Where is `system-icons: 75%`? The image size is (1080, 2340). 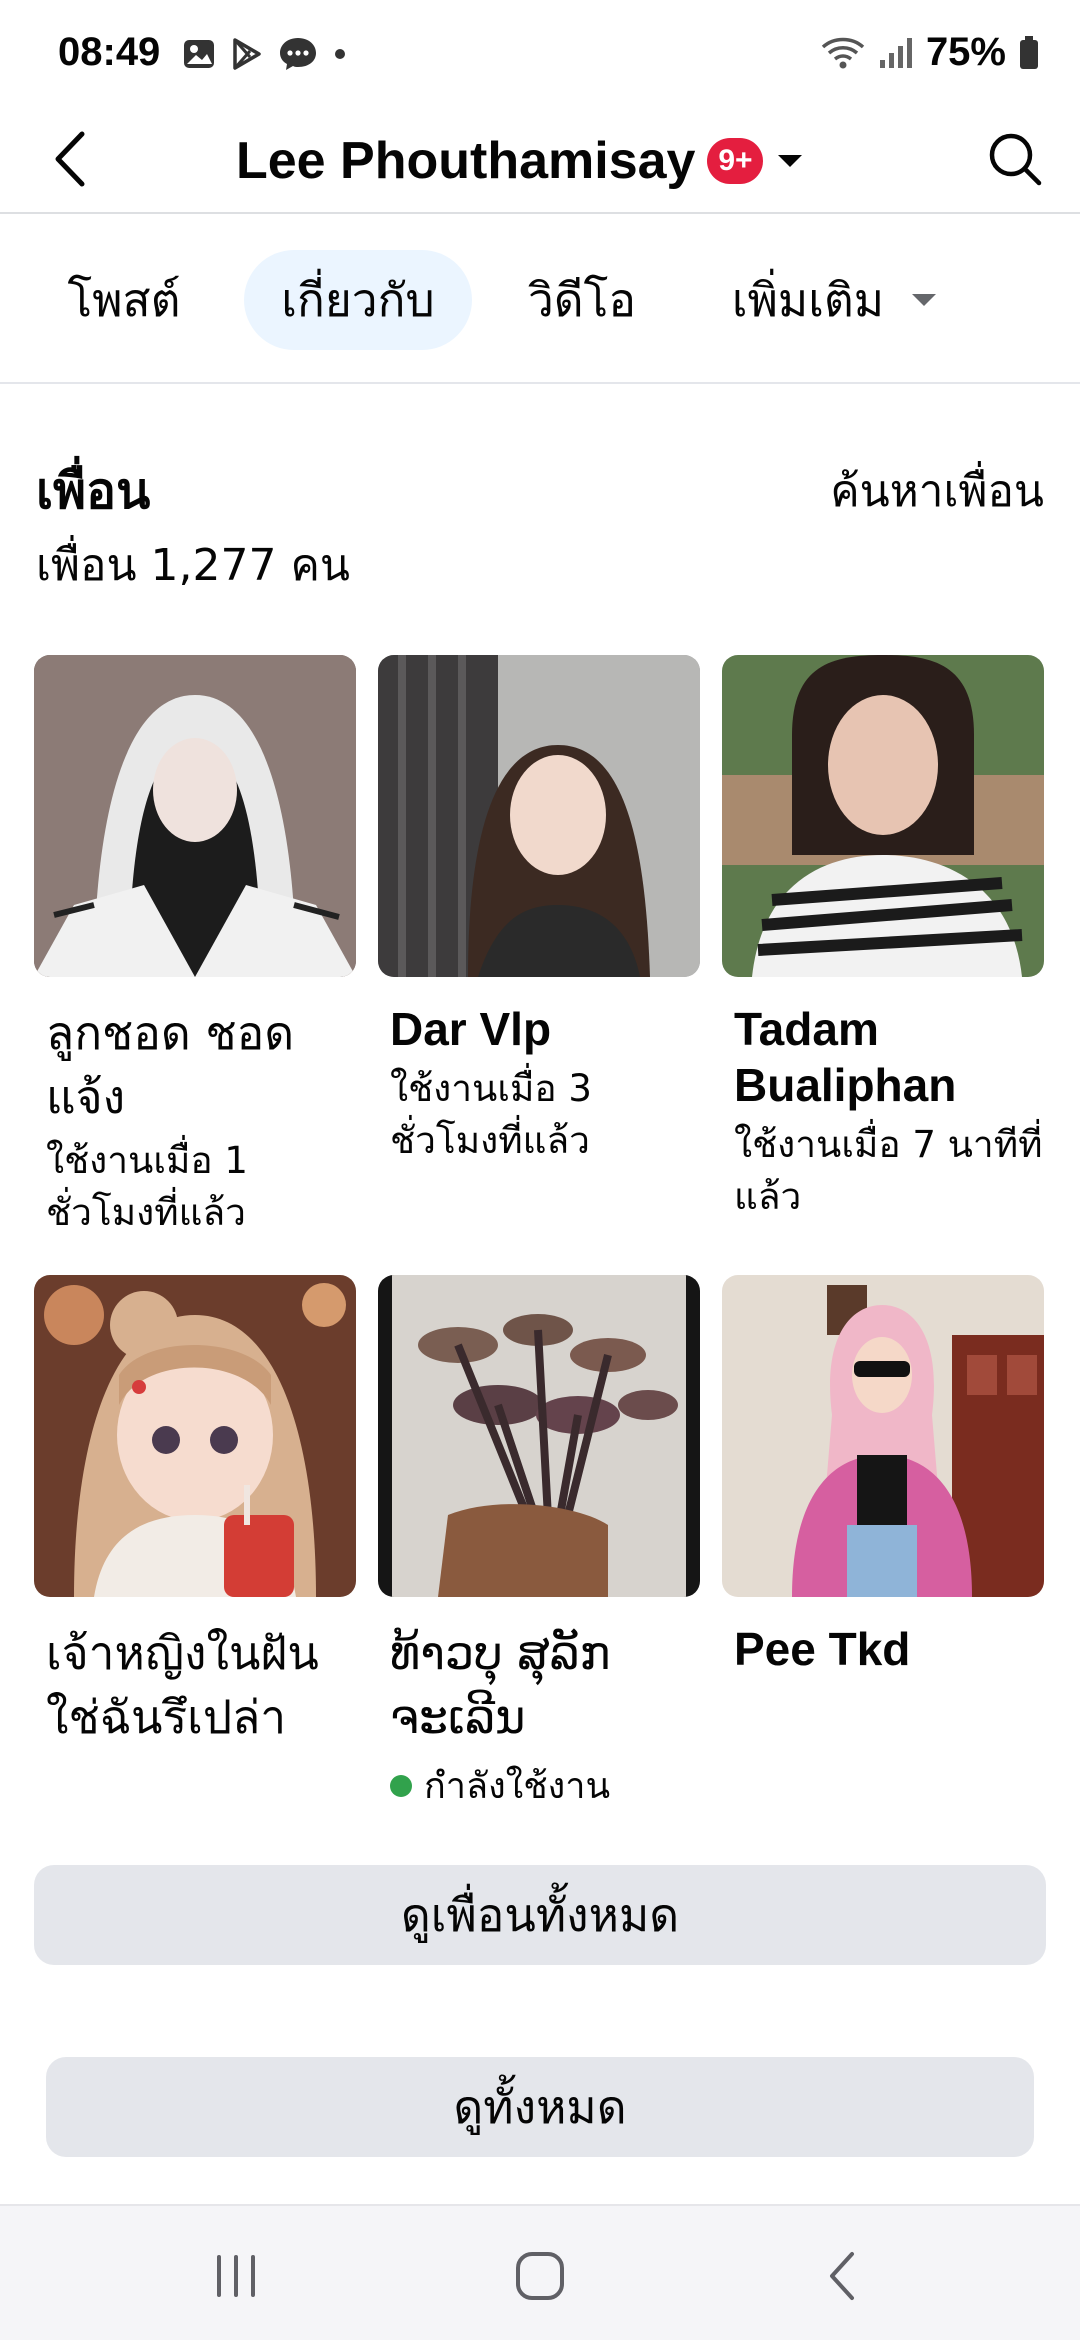
system-icons: 75% is located at coordinates (930, 52).